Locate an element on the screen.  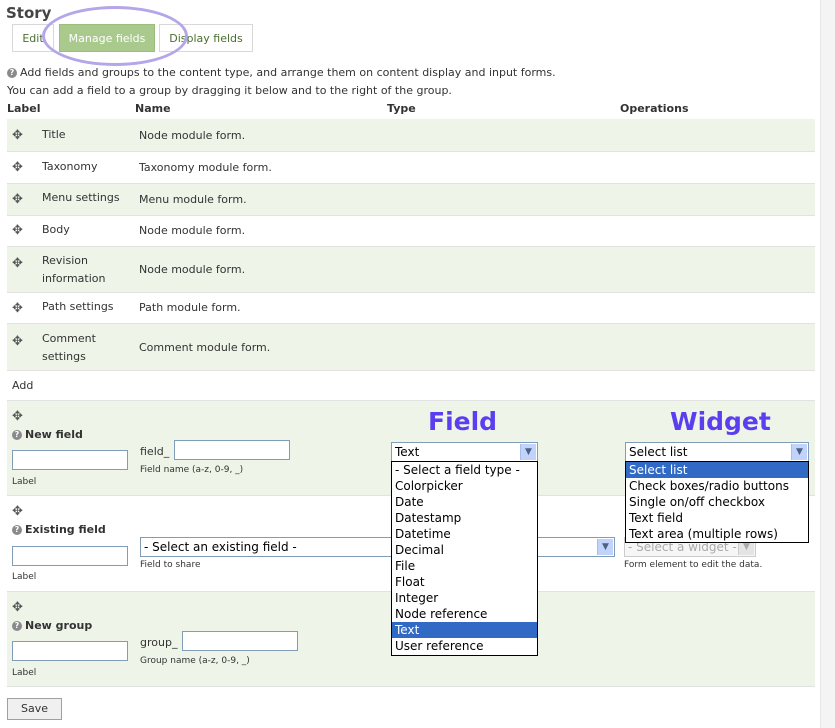
widget-select-value: Select list is located at coordinates (658, 452).